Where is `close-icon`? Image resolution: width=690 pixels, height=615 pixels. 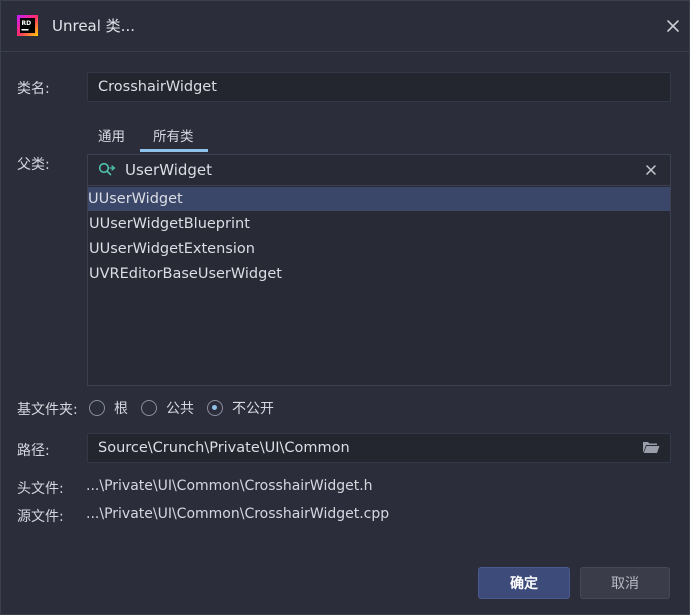 close-icon is located at coordinates (673, 26).